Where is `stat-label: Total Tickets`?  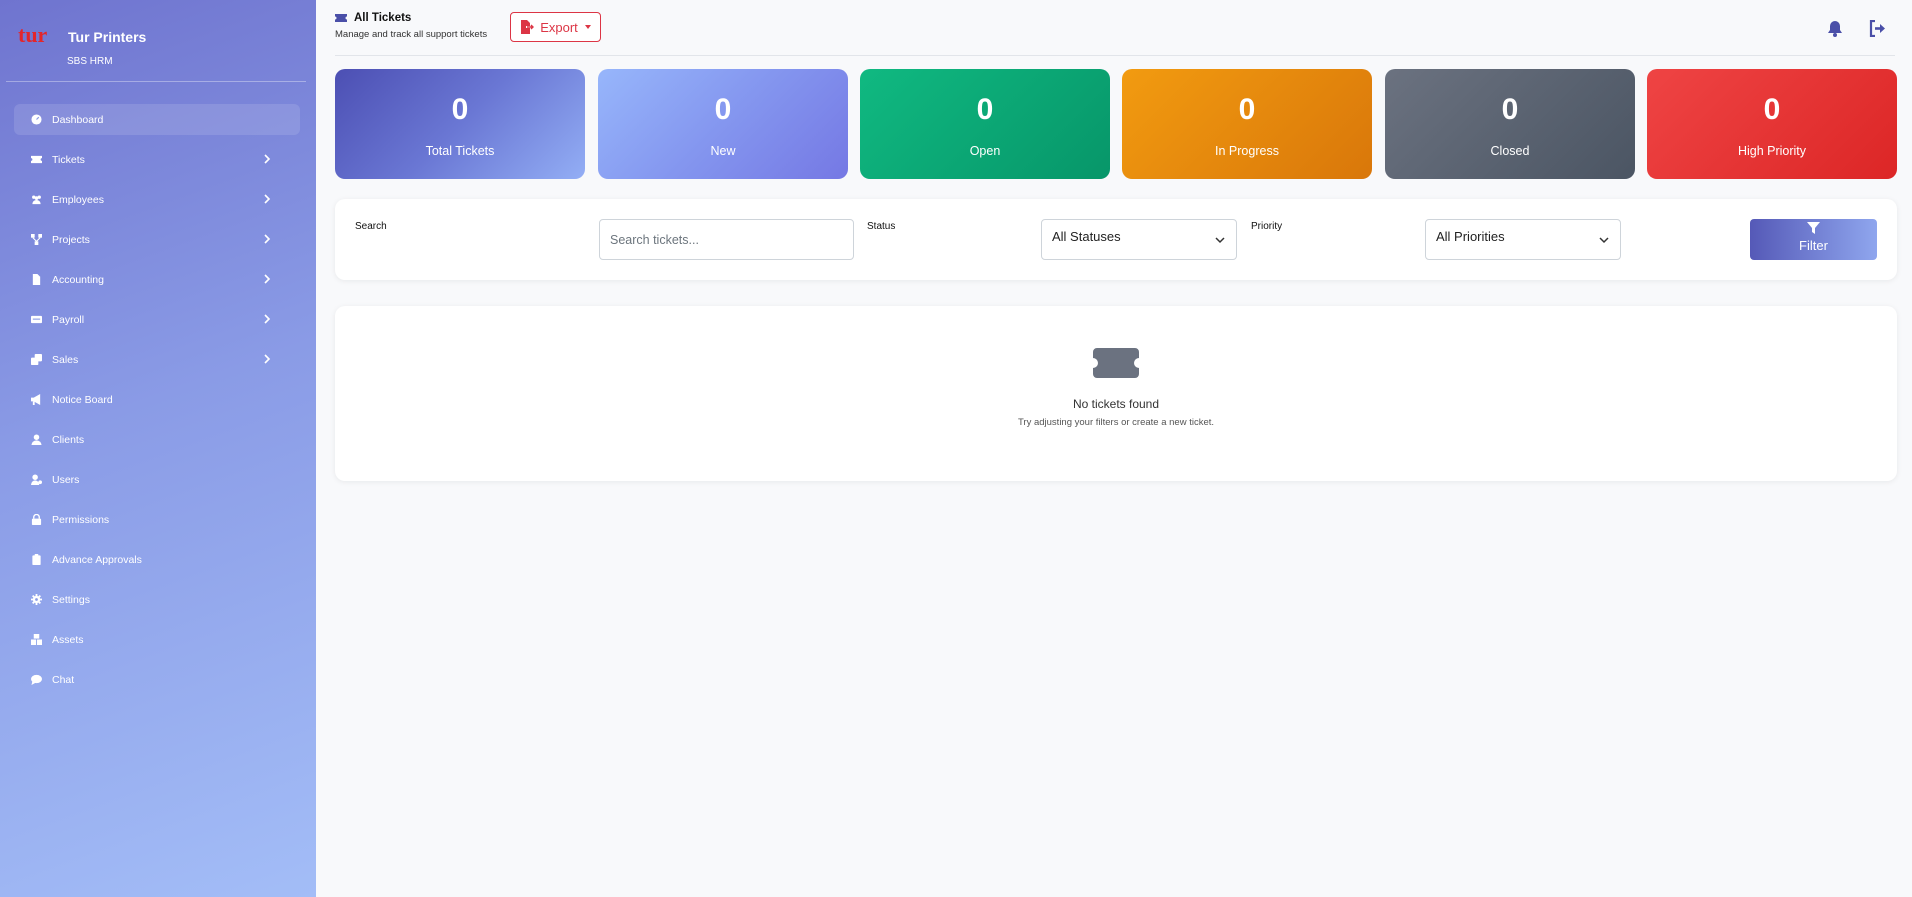
stat-label: Total Tickets is located at coordinates (460, 151).